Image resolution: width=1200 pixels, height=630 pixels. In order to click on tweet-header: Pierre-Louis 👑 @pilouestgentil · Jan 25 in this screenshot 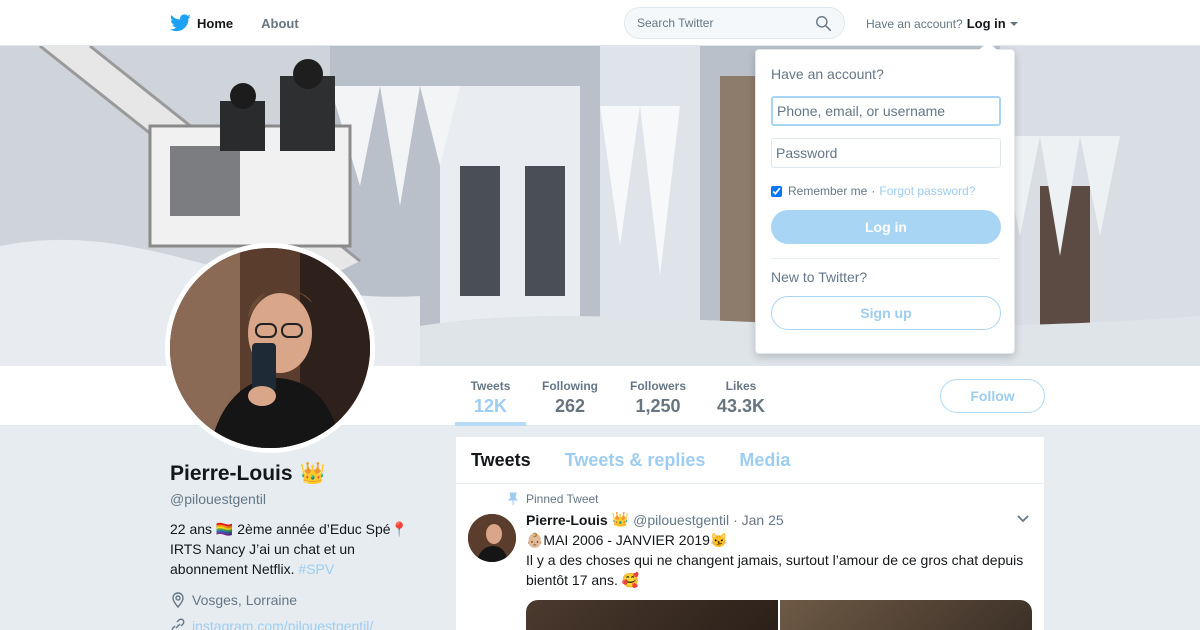, I will do `click(779, 519)`.